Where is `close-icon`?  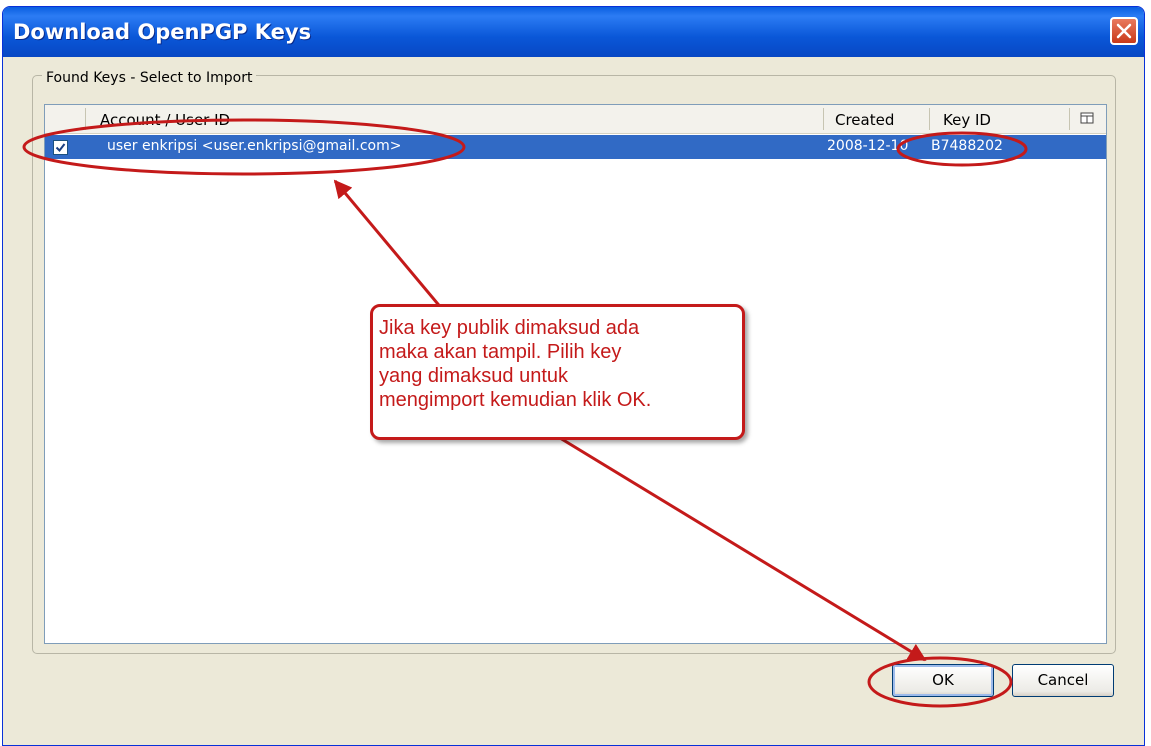 close-icon is located at coordinates (1124, 31).